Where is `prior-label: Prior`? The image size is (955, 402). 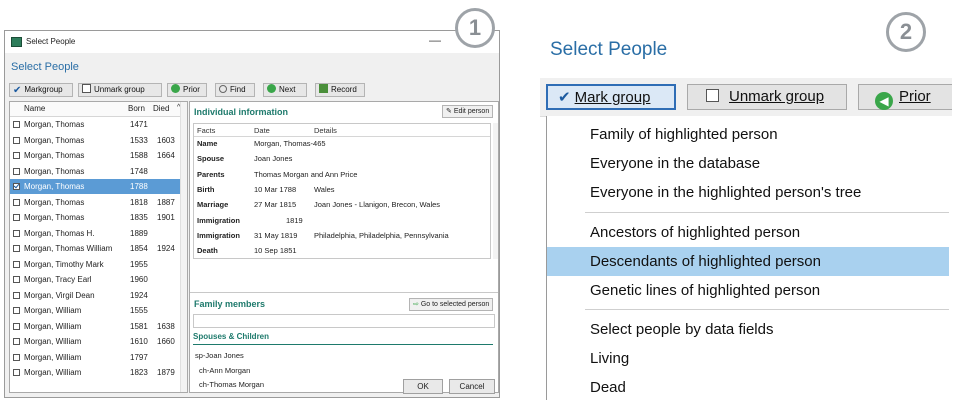
prior-label: Prior is located at coordinates (191, 89).